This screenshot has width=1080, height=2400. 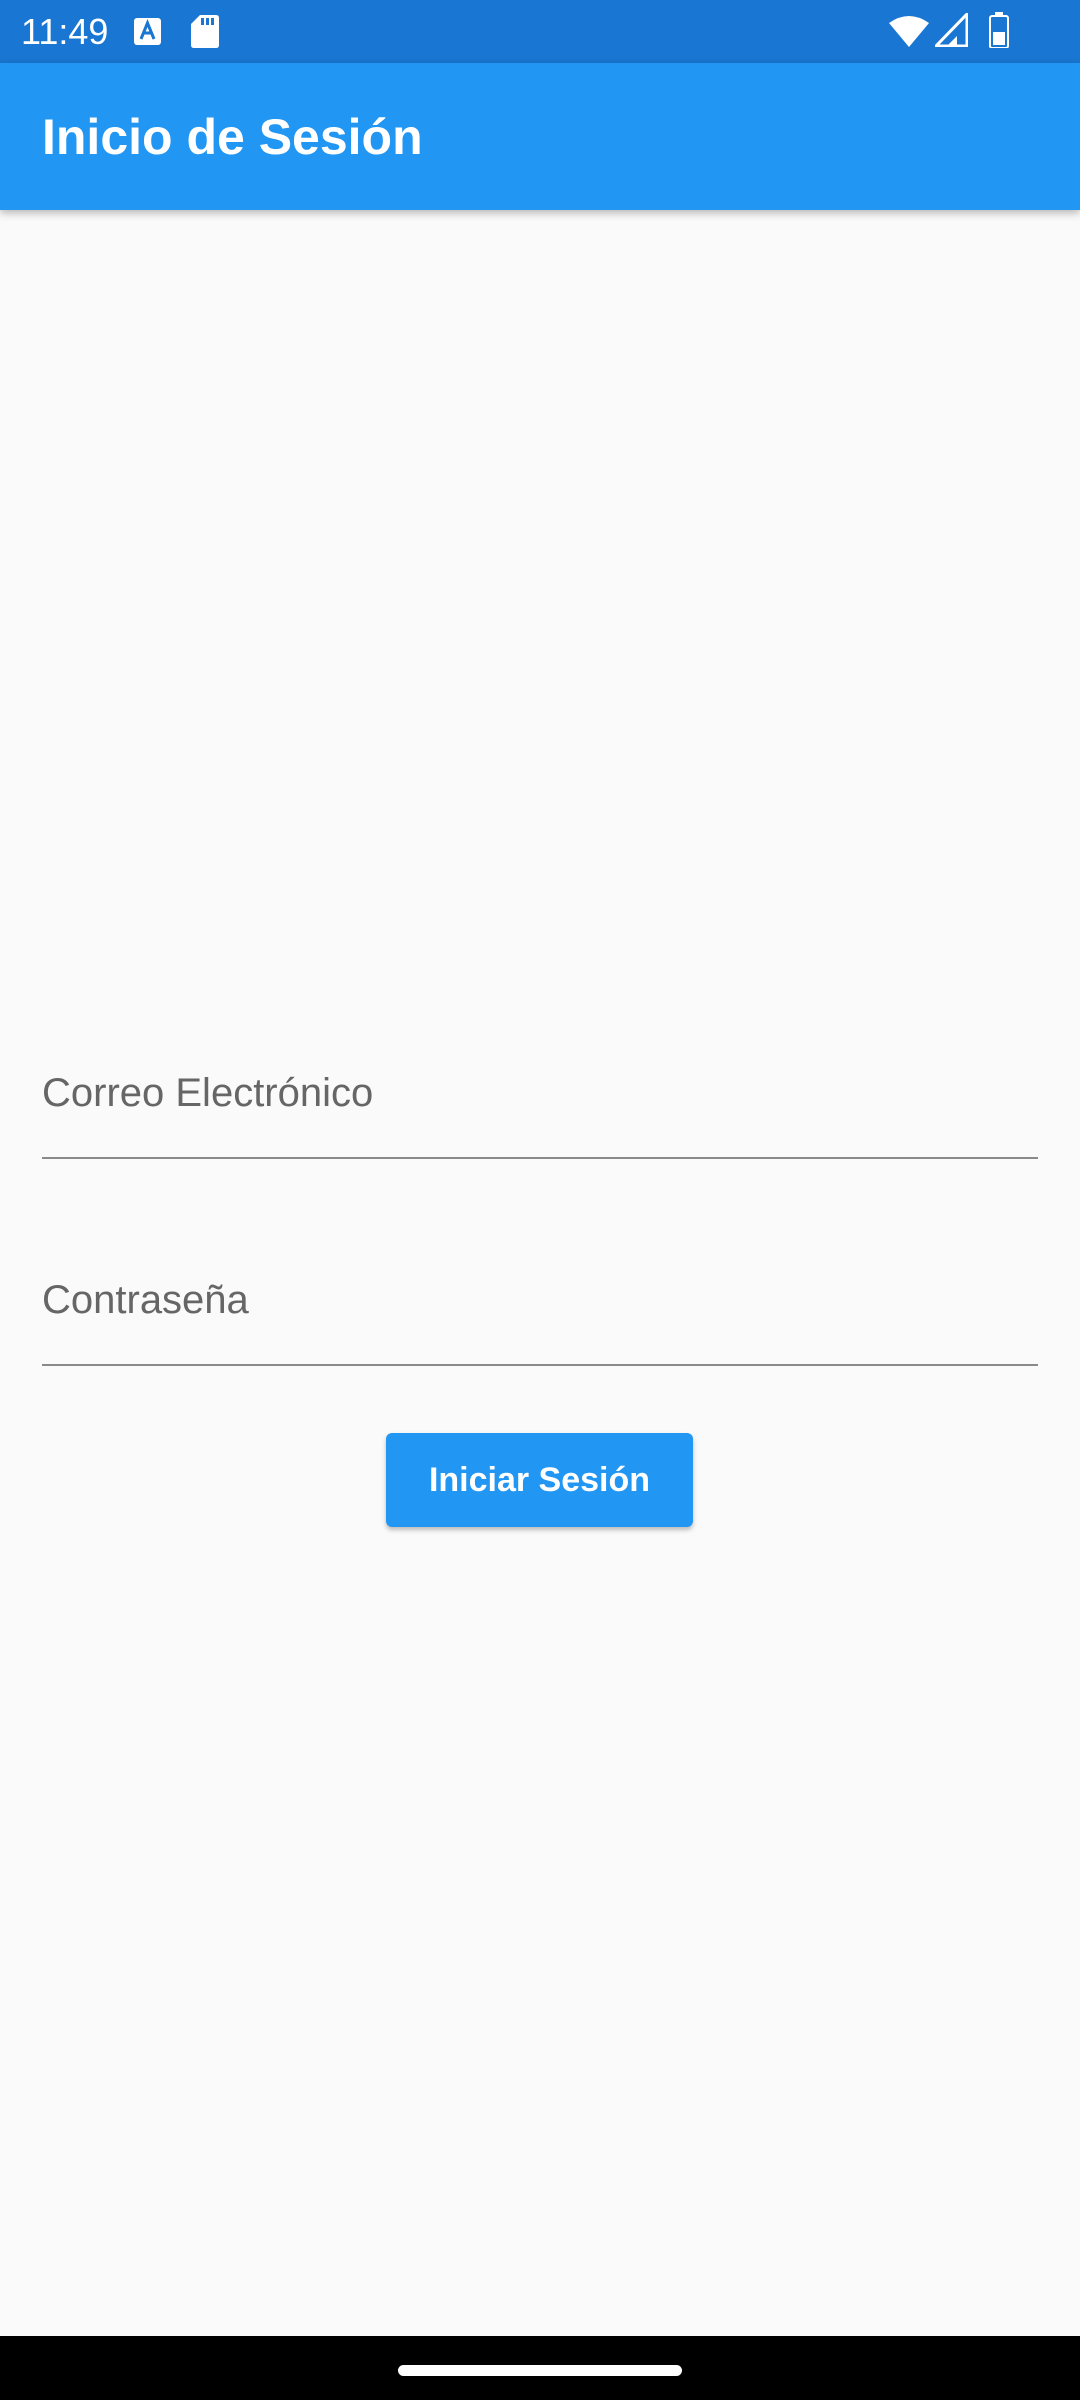 I want to click on email-input, so click(x=540, y=1093).